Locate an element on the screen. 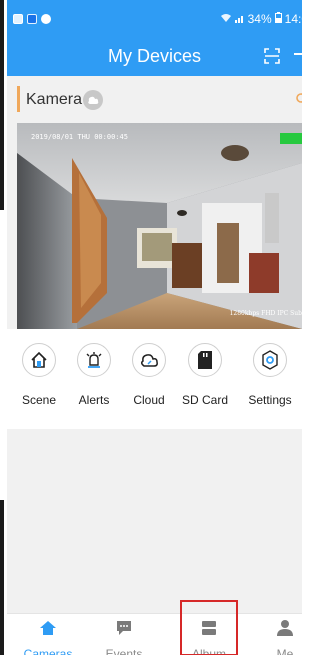 This screenshot has width=320, height=655. cloud-label: Cloud is located at coordinates (149, 400).